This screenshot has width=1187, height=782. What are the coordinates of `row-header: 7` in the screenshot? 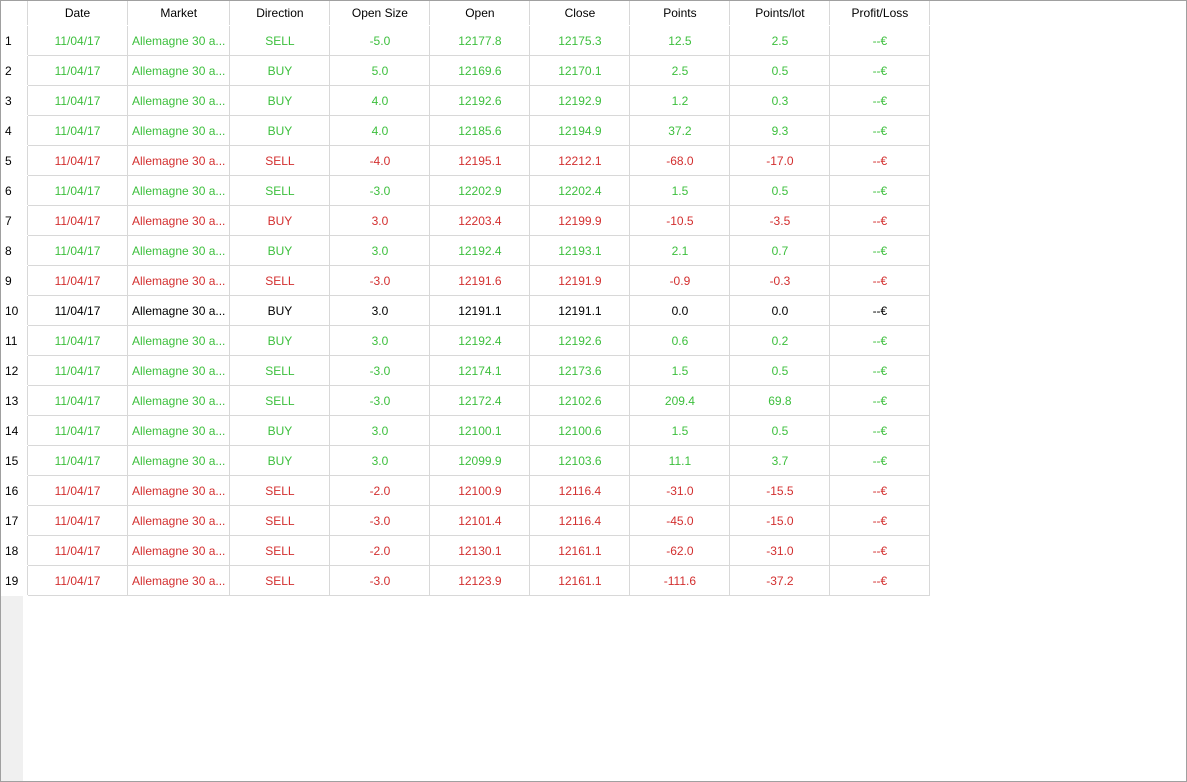 It's located at (14, 220).